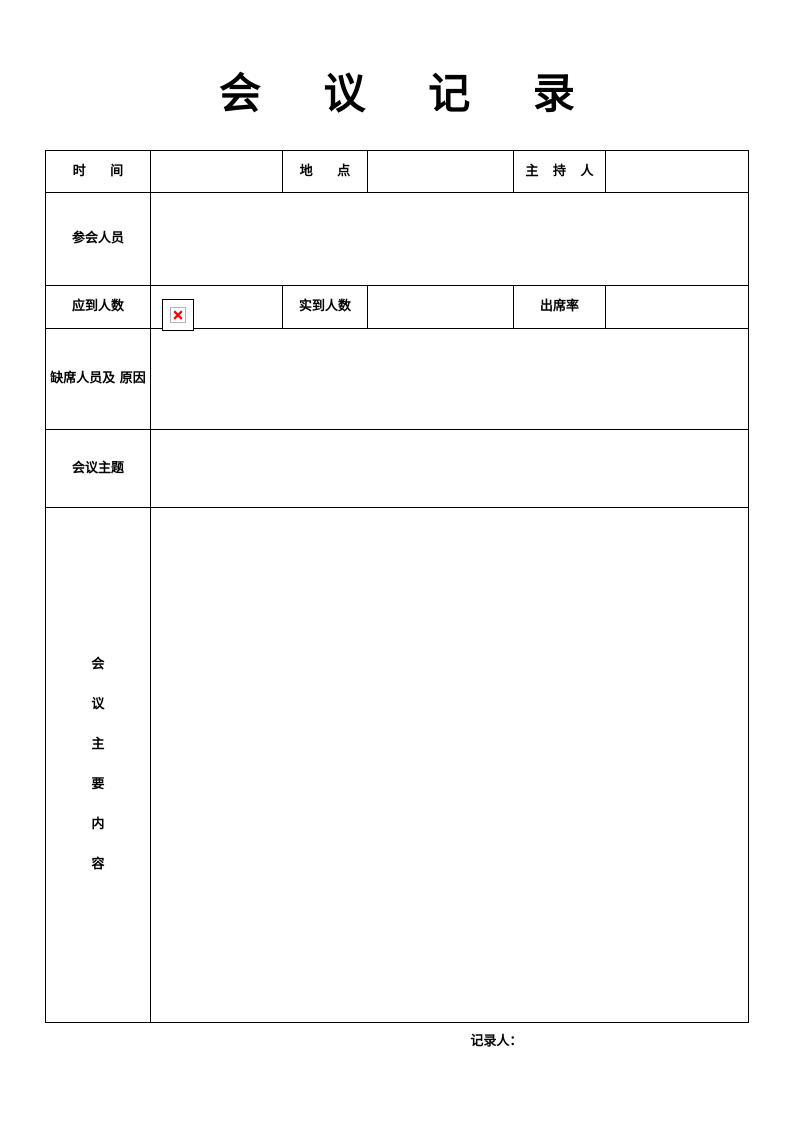 The height and width of the screenshot is (1123, 794). Describe the element at coordinates (98, 784) in the screenshot. I see `label-main-content-char-3: 要` at that location.